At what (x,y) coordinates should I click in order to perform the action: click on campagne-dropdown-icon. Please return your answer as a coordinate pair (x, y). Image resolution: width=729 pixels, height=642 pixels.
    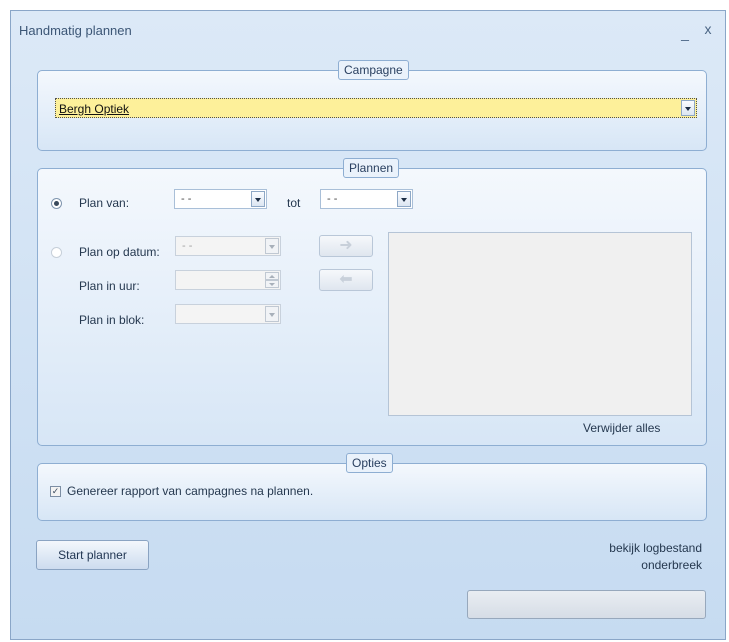
    Looking at the image, I should click on (688, 108).